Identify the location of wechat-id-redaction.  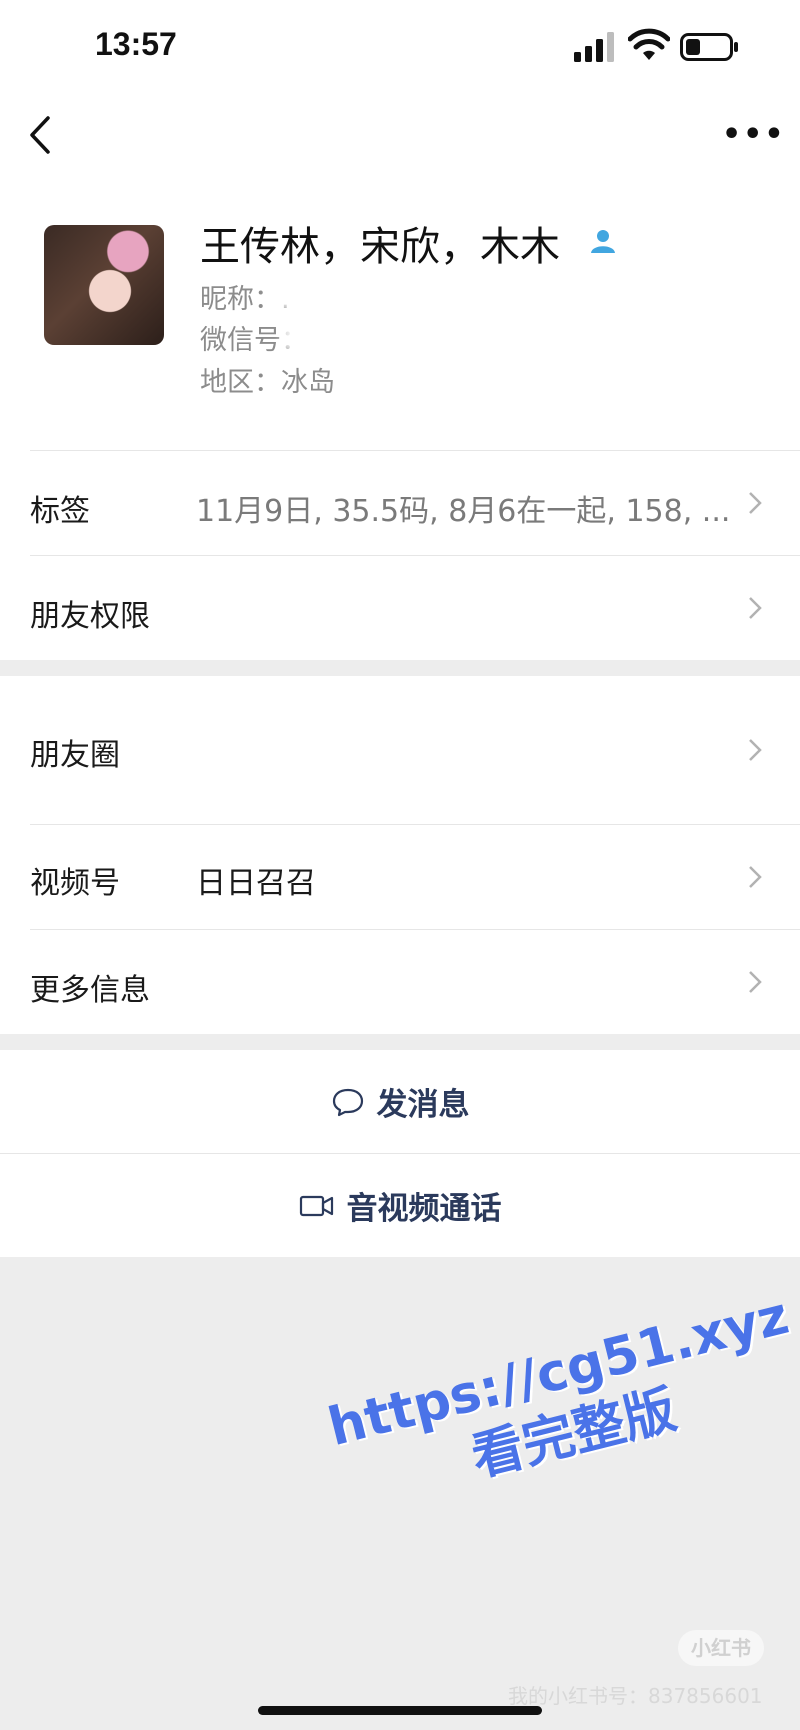
(417, 336).